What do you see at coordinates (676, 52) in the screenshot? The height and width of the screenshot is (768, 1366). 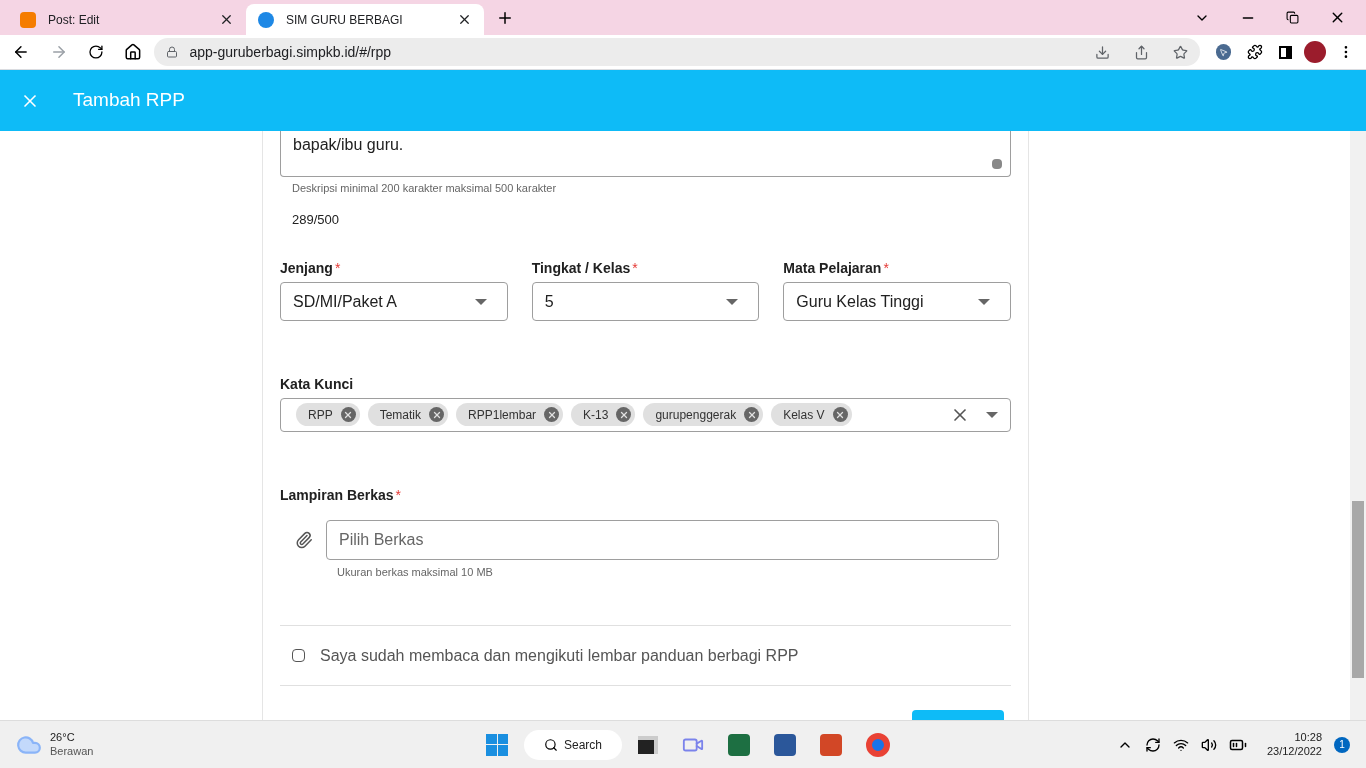 I see `address-bar: app-guruberbagi.simpkb.id/#/rpp` at bounding box center [676, 52].